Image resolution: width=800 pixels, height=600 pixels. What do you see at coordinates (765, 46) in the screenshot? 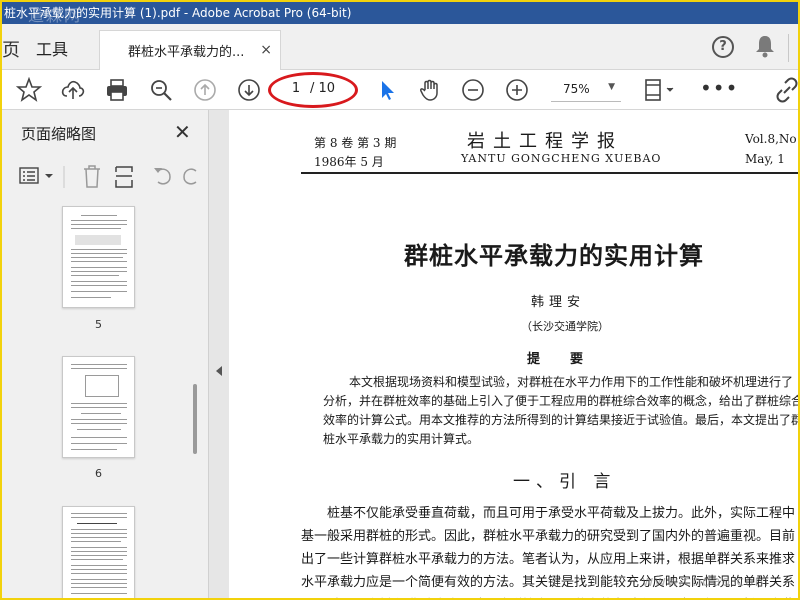
I see `notification-bell-icon` at bounding box center [765, 46].